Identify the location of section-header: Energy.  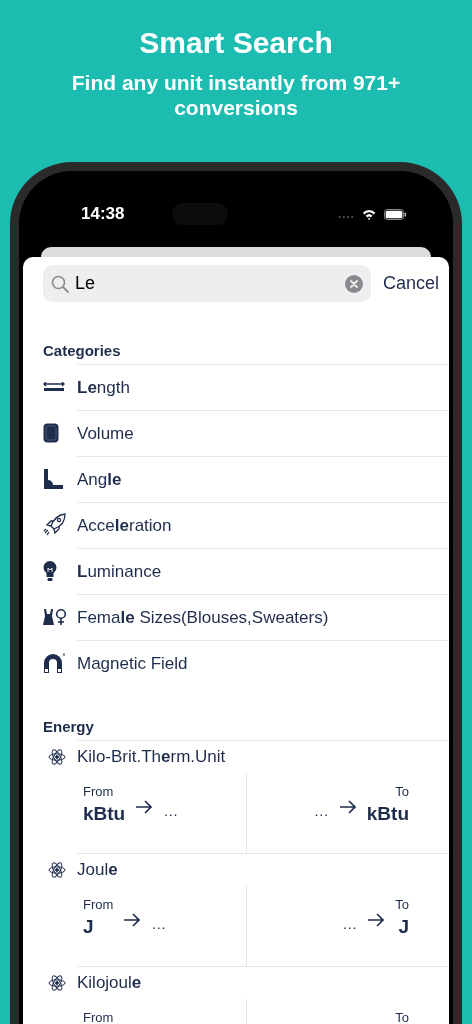
(69, 727).